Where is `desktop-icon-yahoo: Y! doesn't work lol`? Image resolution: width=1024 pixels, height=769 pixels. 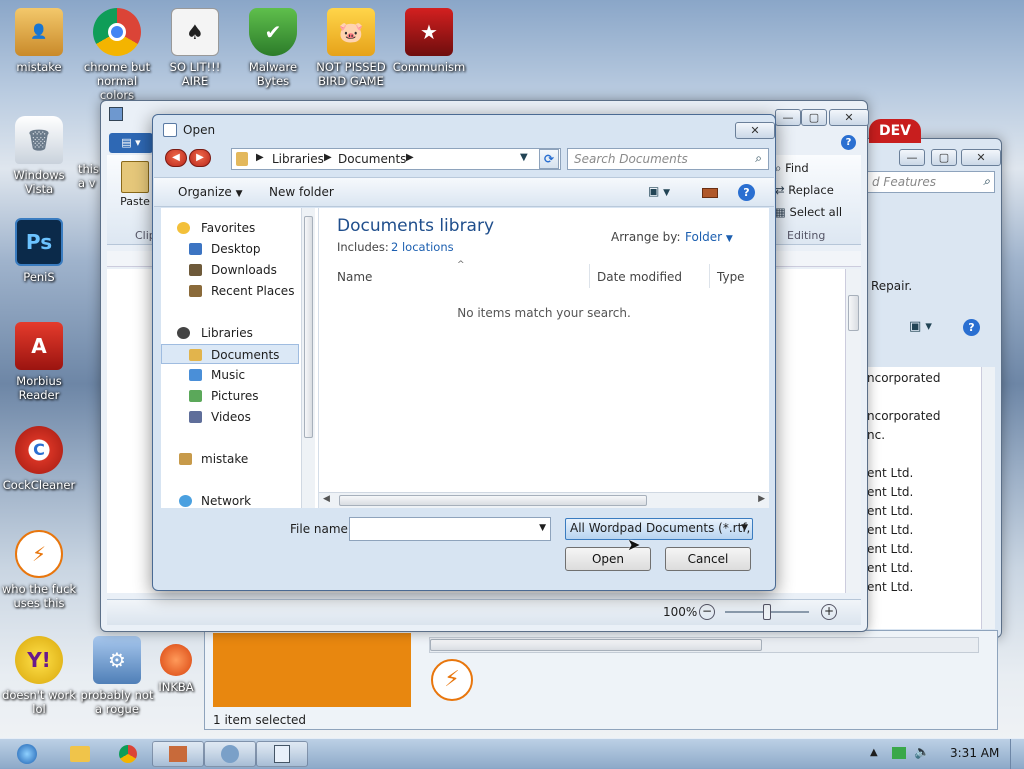
desktop-icon-yahoo: Y! doesn't work lol is located at coordinates (39, 676).